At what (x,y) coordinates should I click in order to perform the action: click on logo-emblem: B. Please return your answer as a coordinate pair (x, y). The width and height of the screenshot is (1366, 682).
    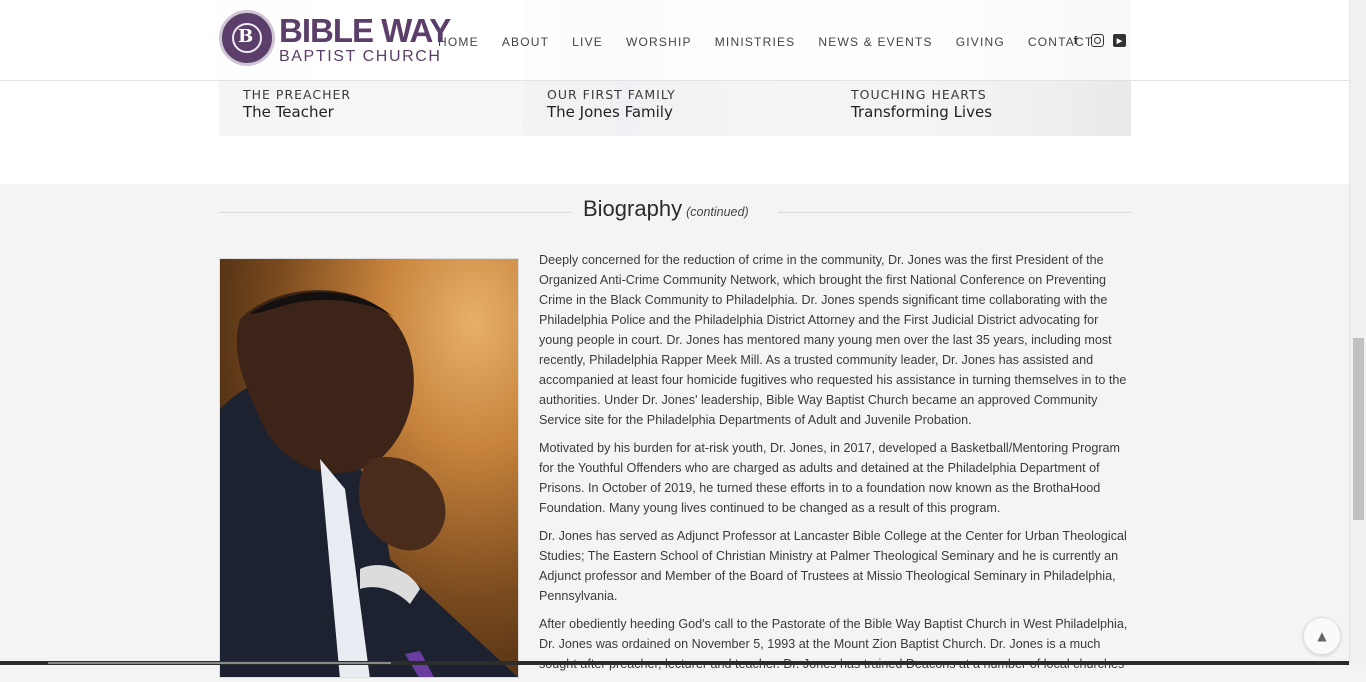
    Looking at the image, I should click on (247, 38).